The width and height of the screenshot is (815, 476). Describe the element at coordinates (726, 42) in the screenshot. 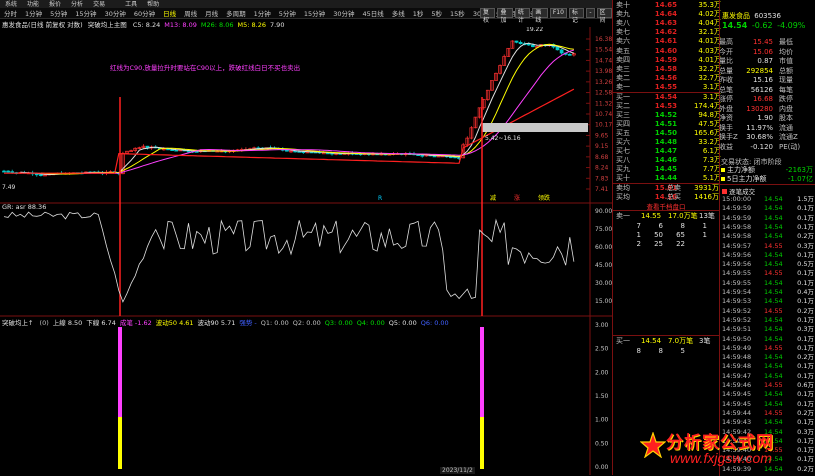

I see `stat-key: 最高` at that location.